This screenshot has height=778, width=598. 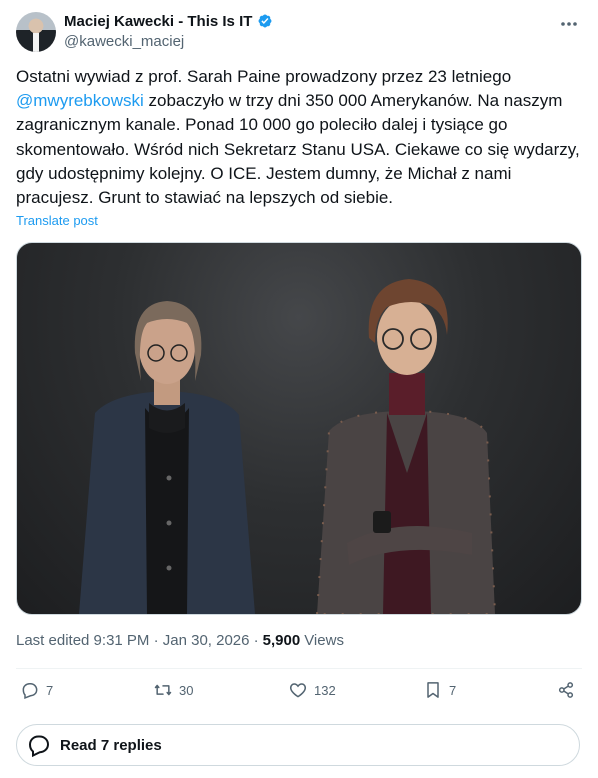 What do you see at coordinates (324, 640) in the screenshot?
I see `views-label: Views` at bounding box center [324, 640].